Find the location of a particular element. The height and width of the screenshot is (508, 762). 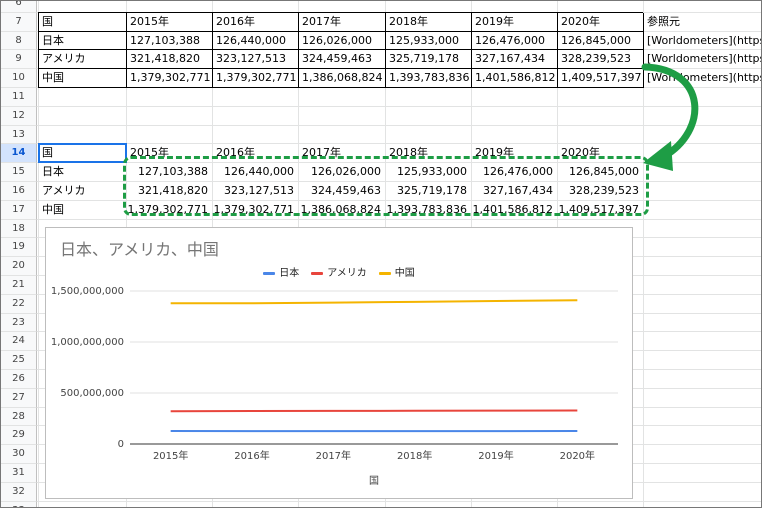

row-header-31: 31 is located at coordinates (19, 473).